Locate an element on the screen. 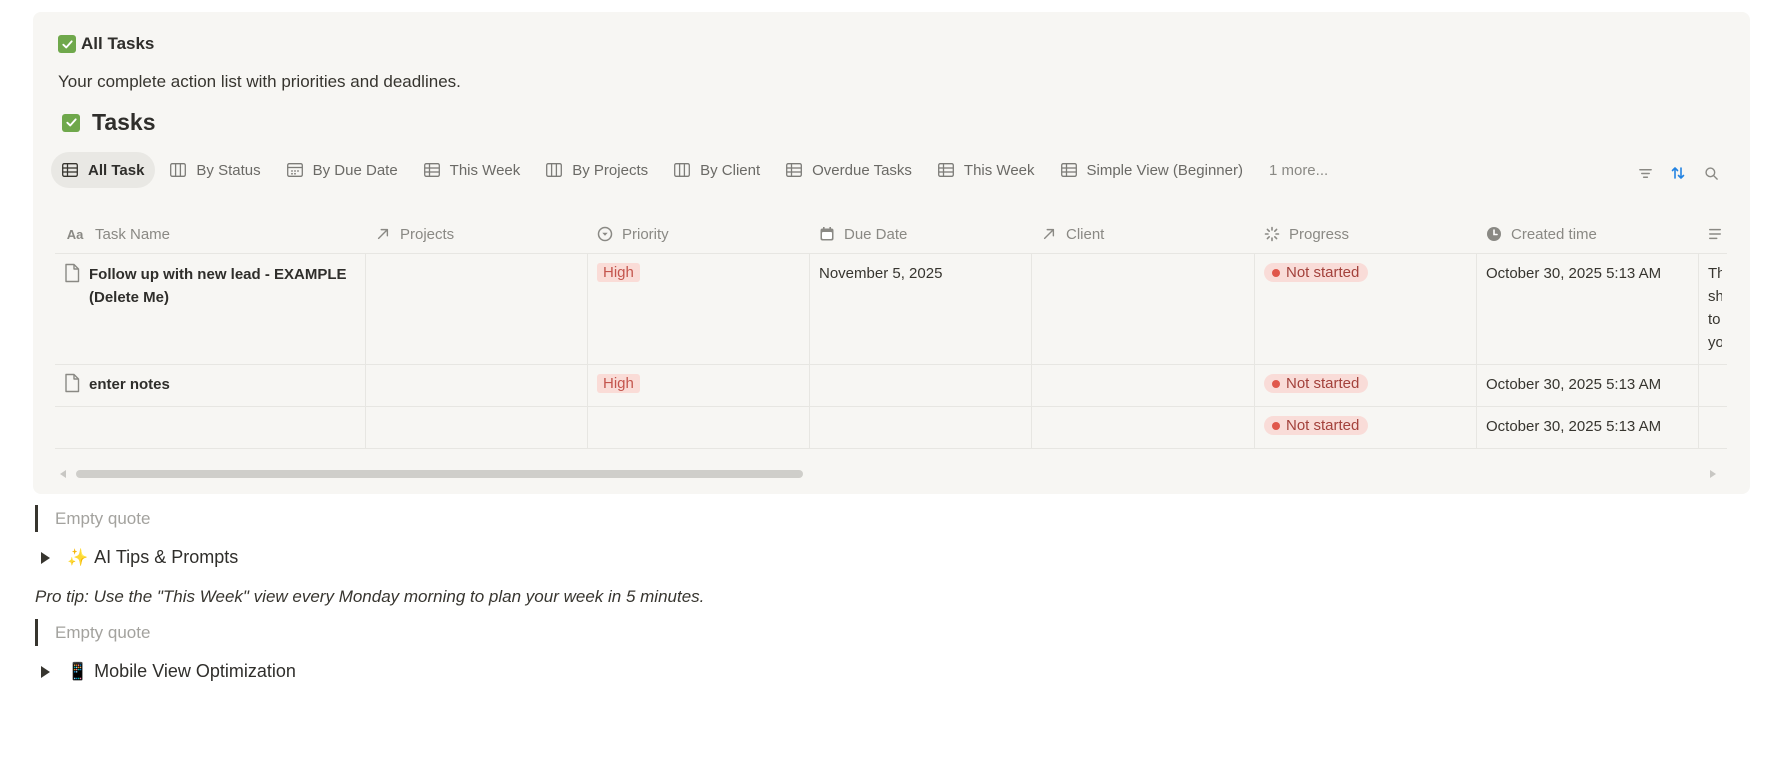  tab-all-task: All Task is located at coordinates (103, 170).